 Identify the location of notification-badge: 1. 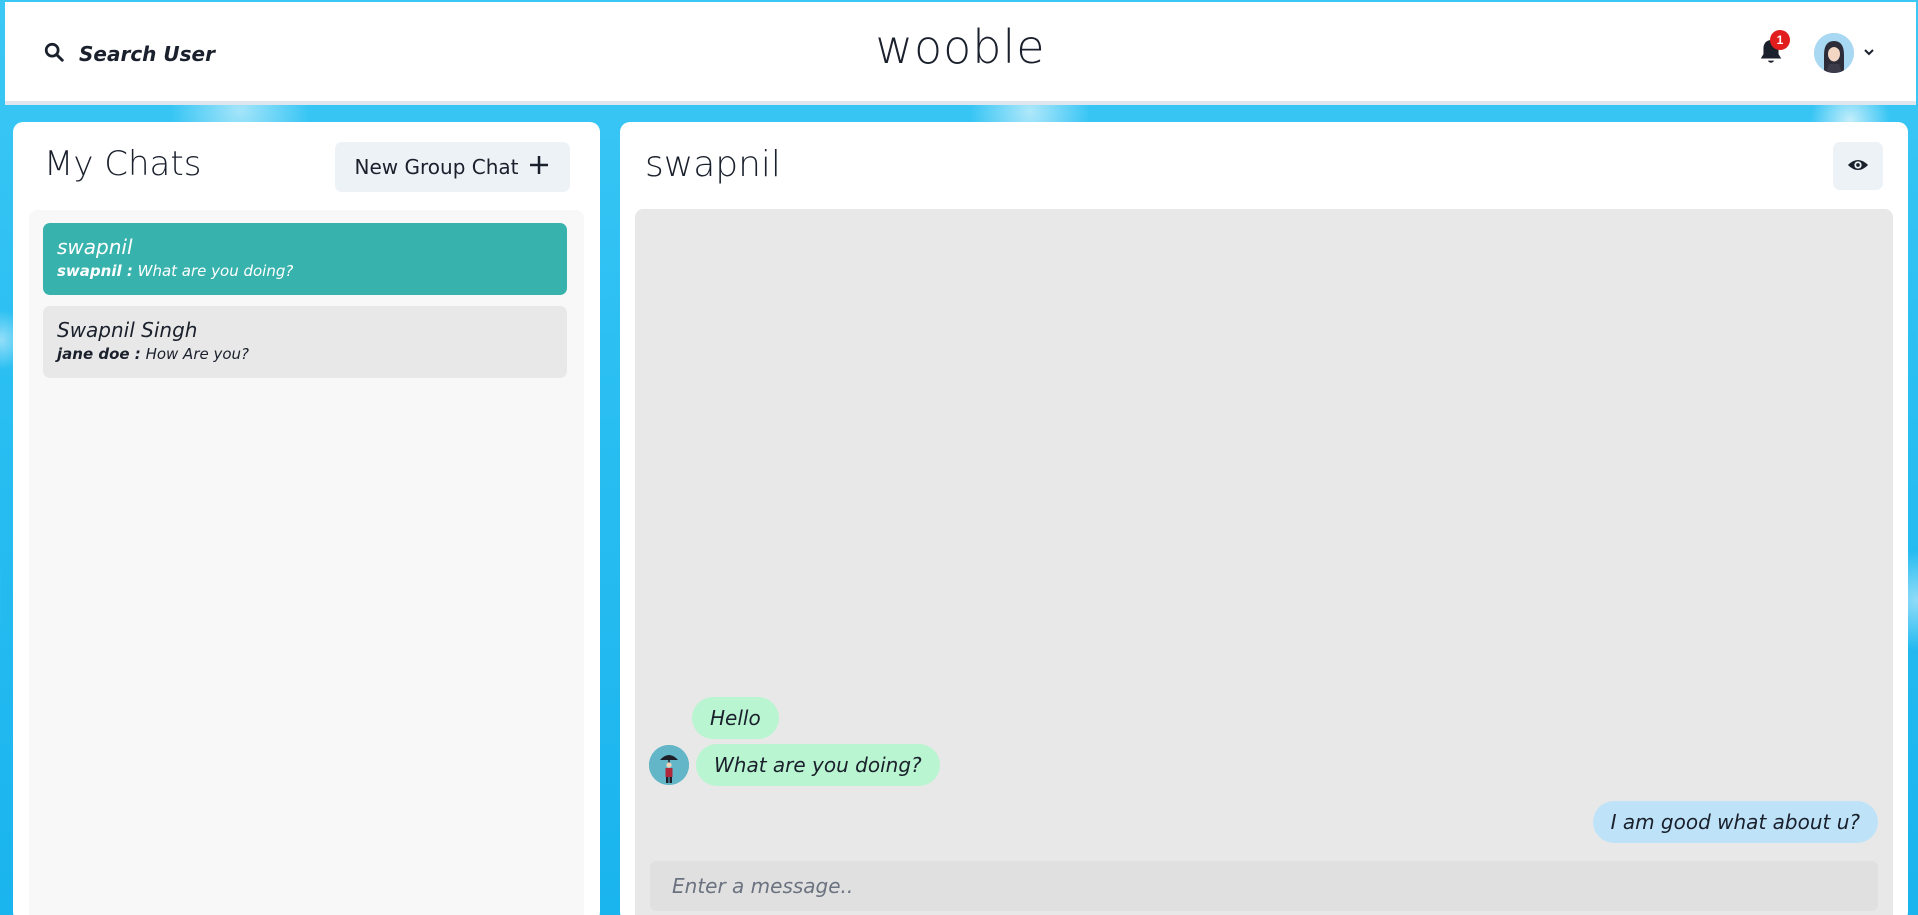
(1780, 40).